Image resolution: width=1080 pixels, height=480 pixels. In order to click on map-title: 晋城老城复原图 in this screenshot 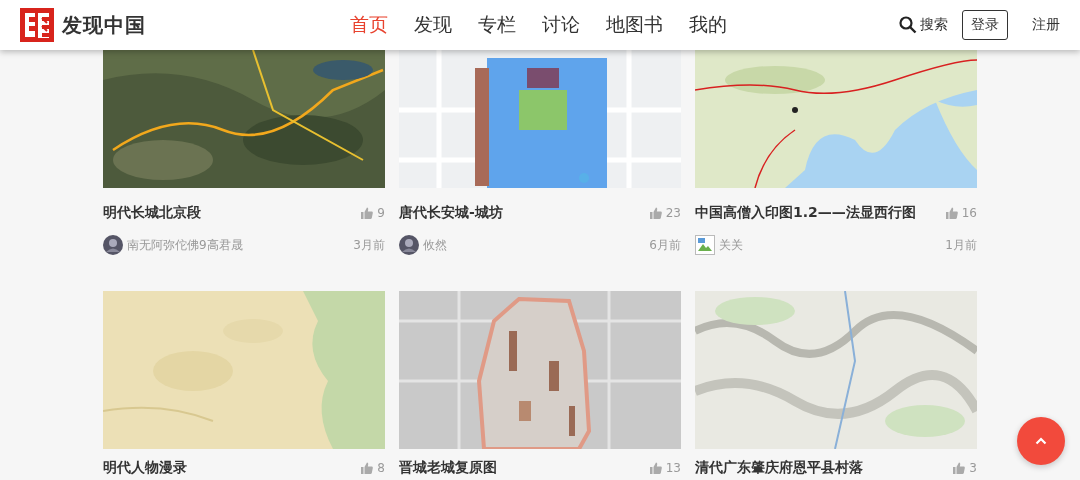, I will do `click(448, 468)`.